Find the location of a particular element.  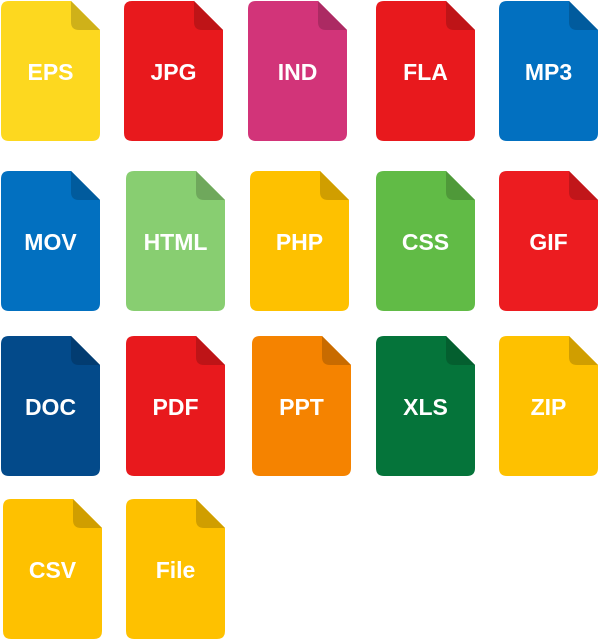

doc-file-label: DOC is located at coordinates (50, 407).